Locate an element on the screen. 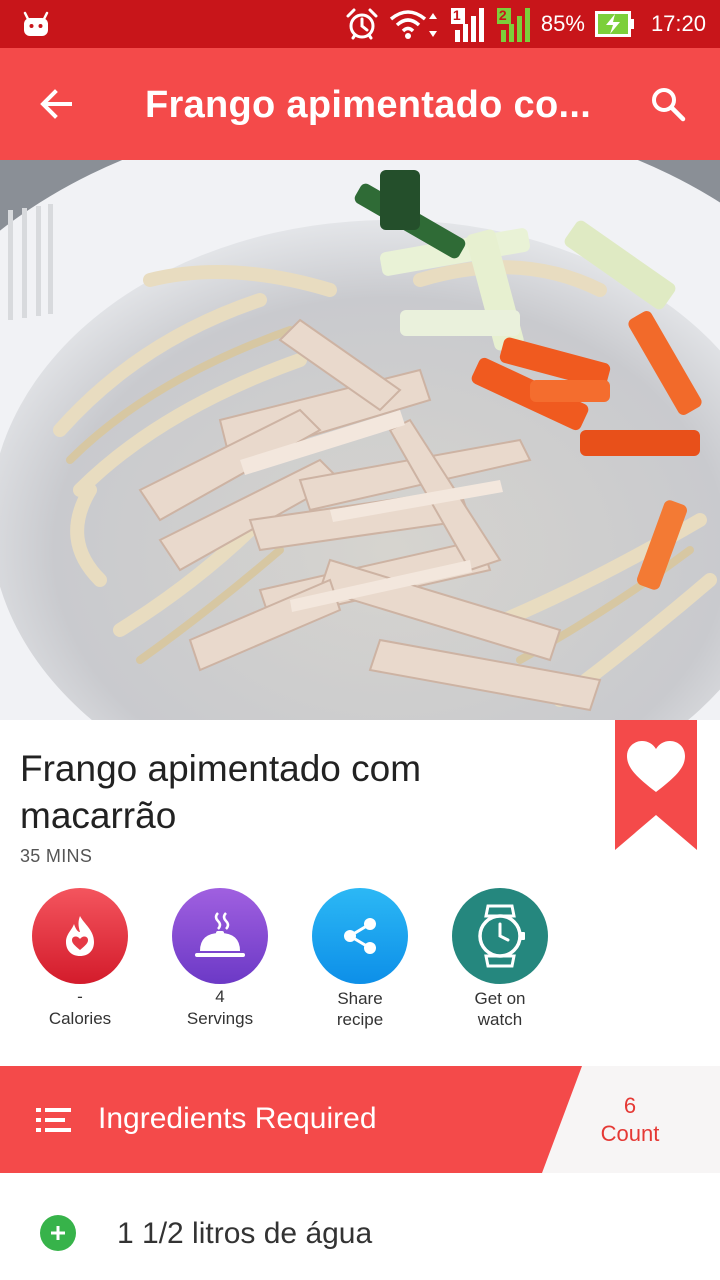 This screenshot has height=1280, width=720. share-recipe-button is located at coordinates (360, 936).